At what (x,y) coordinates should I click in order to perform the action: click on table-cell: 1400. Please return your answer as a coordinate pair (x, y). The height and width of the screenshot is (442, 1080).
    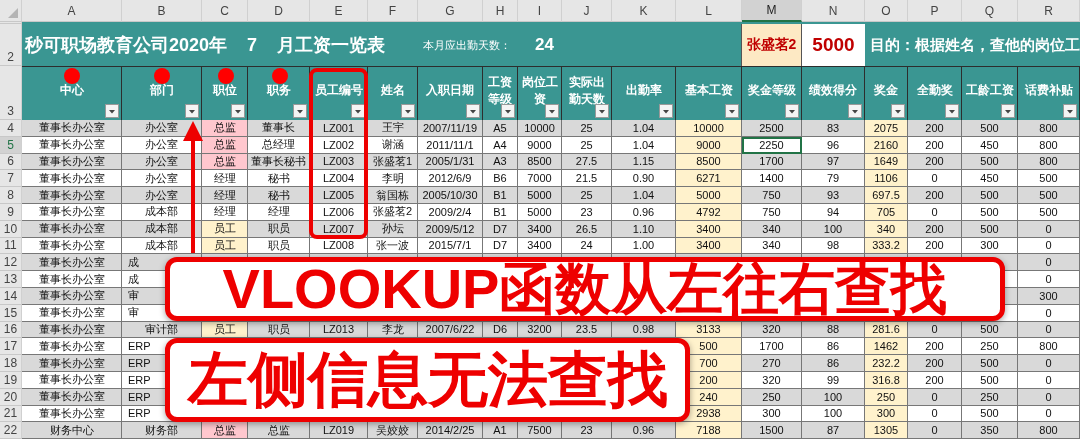
    Looking at the image, I should click on (772, 179).